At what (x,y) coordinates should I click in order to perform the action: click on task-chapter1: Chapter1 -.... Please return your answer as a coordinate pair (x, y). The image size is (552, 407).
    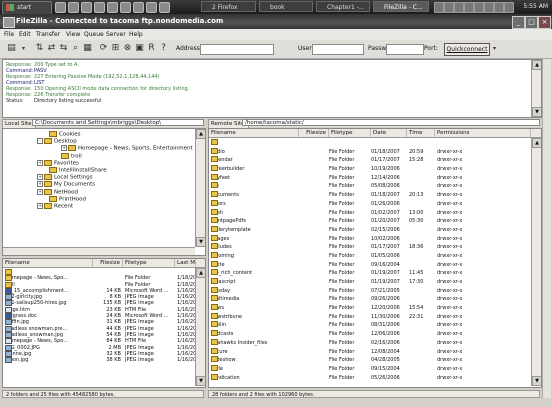
    Looking at the image, I should click on (343, 6).